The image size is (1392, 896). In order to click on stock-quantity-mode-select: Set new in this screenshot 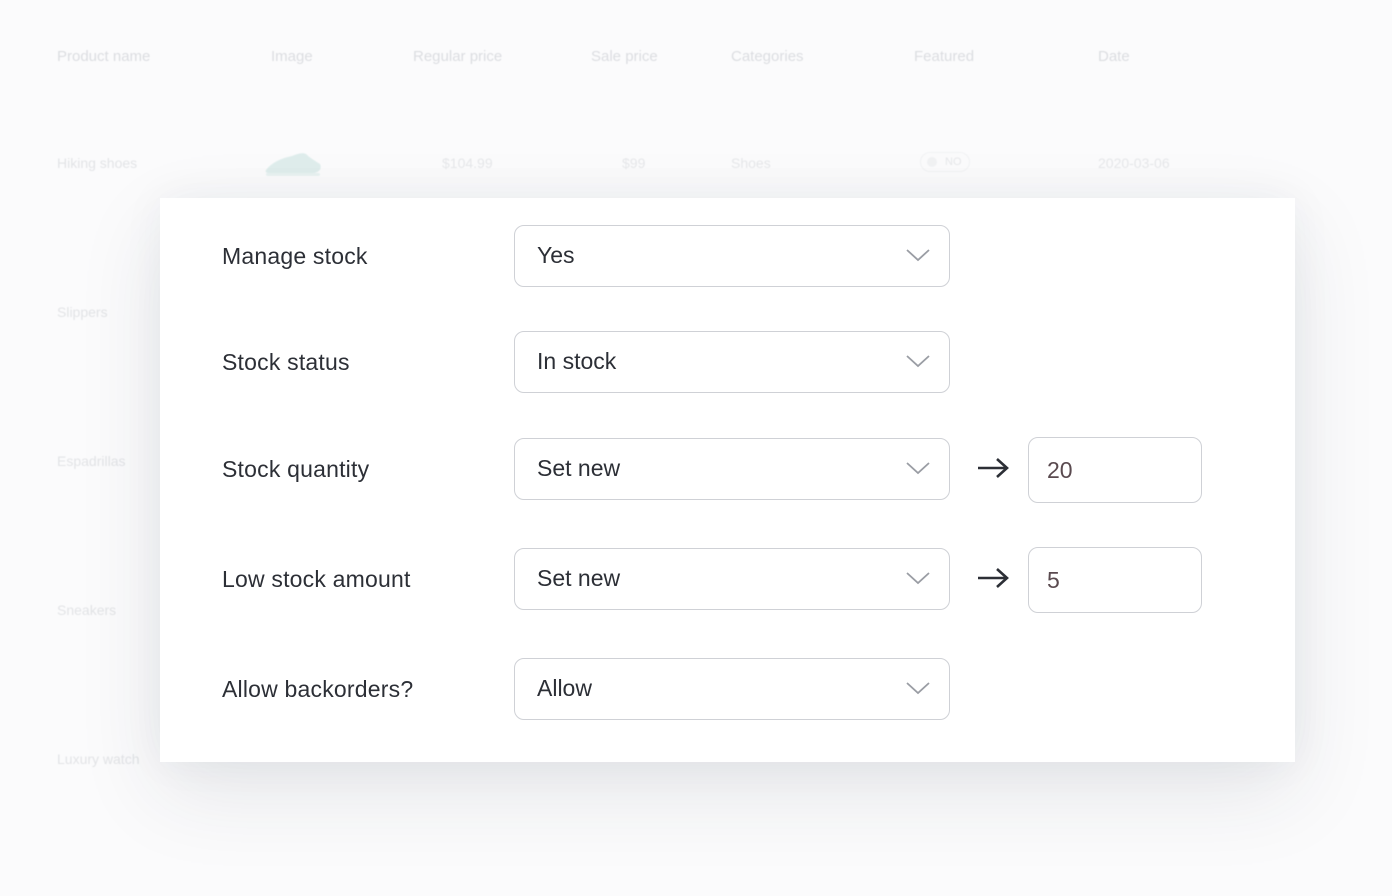, I will do `click(732, 469)`.